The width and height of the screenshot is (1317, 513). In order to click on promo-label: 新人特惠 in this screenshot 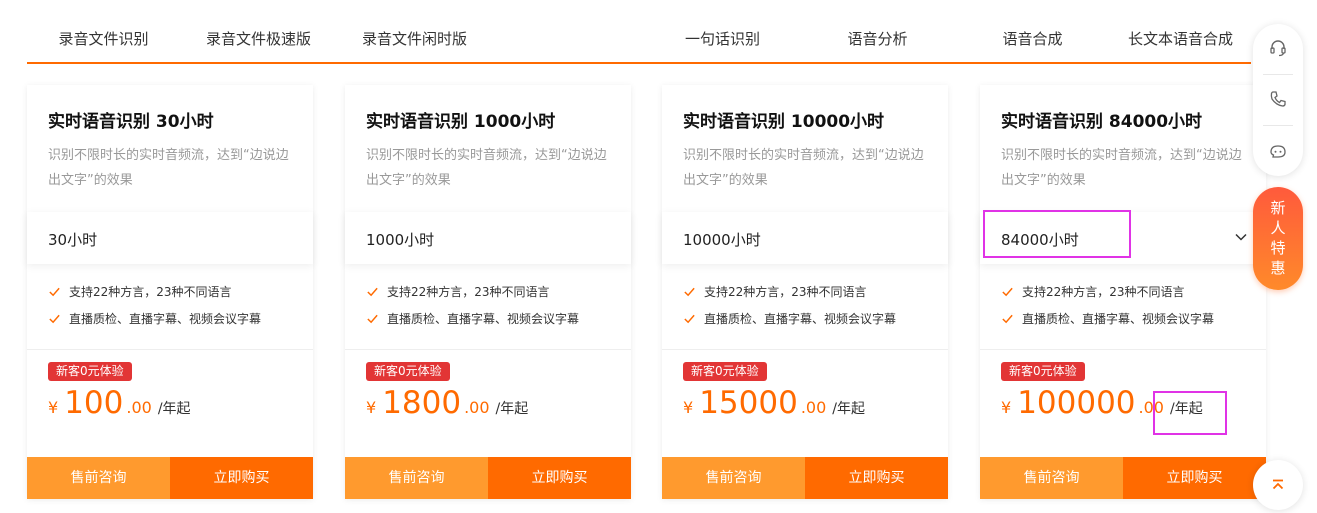, I will do `click(1278, 238)`.